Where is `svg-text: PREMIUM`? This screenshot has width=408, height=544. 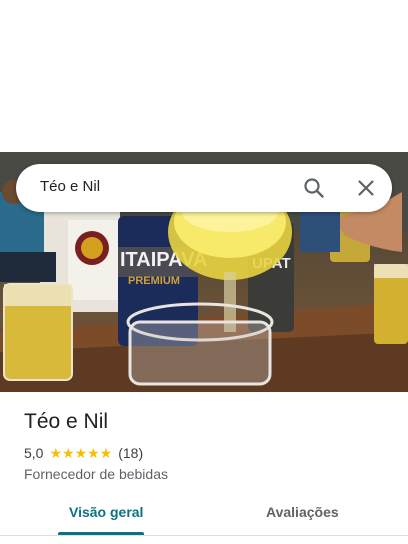
svg-text: PREMIUM is located at coordinates (154, 281).